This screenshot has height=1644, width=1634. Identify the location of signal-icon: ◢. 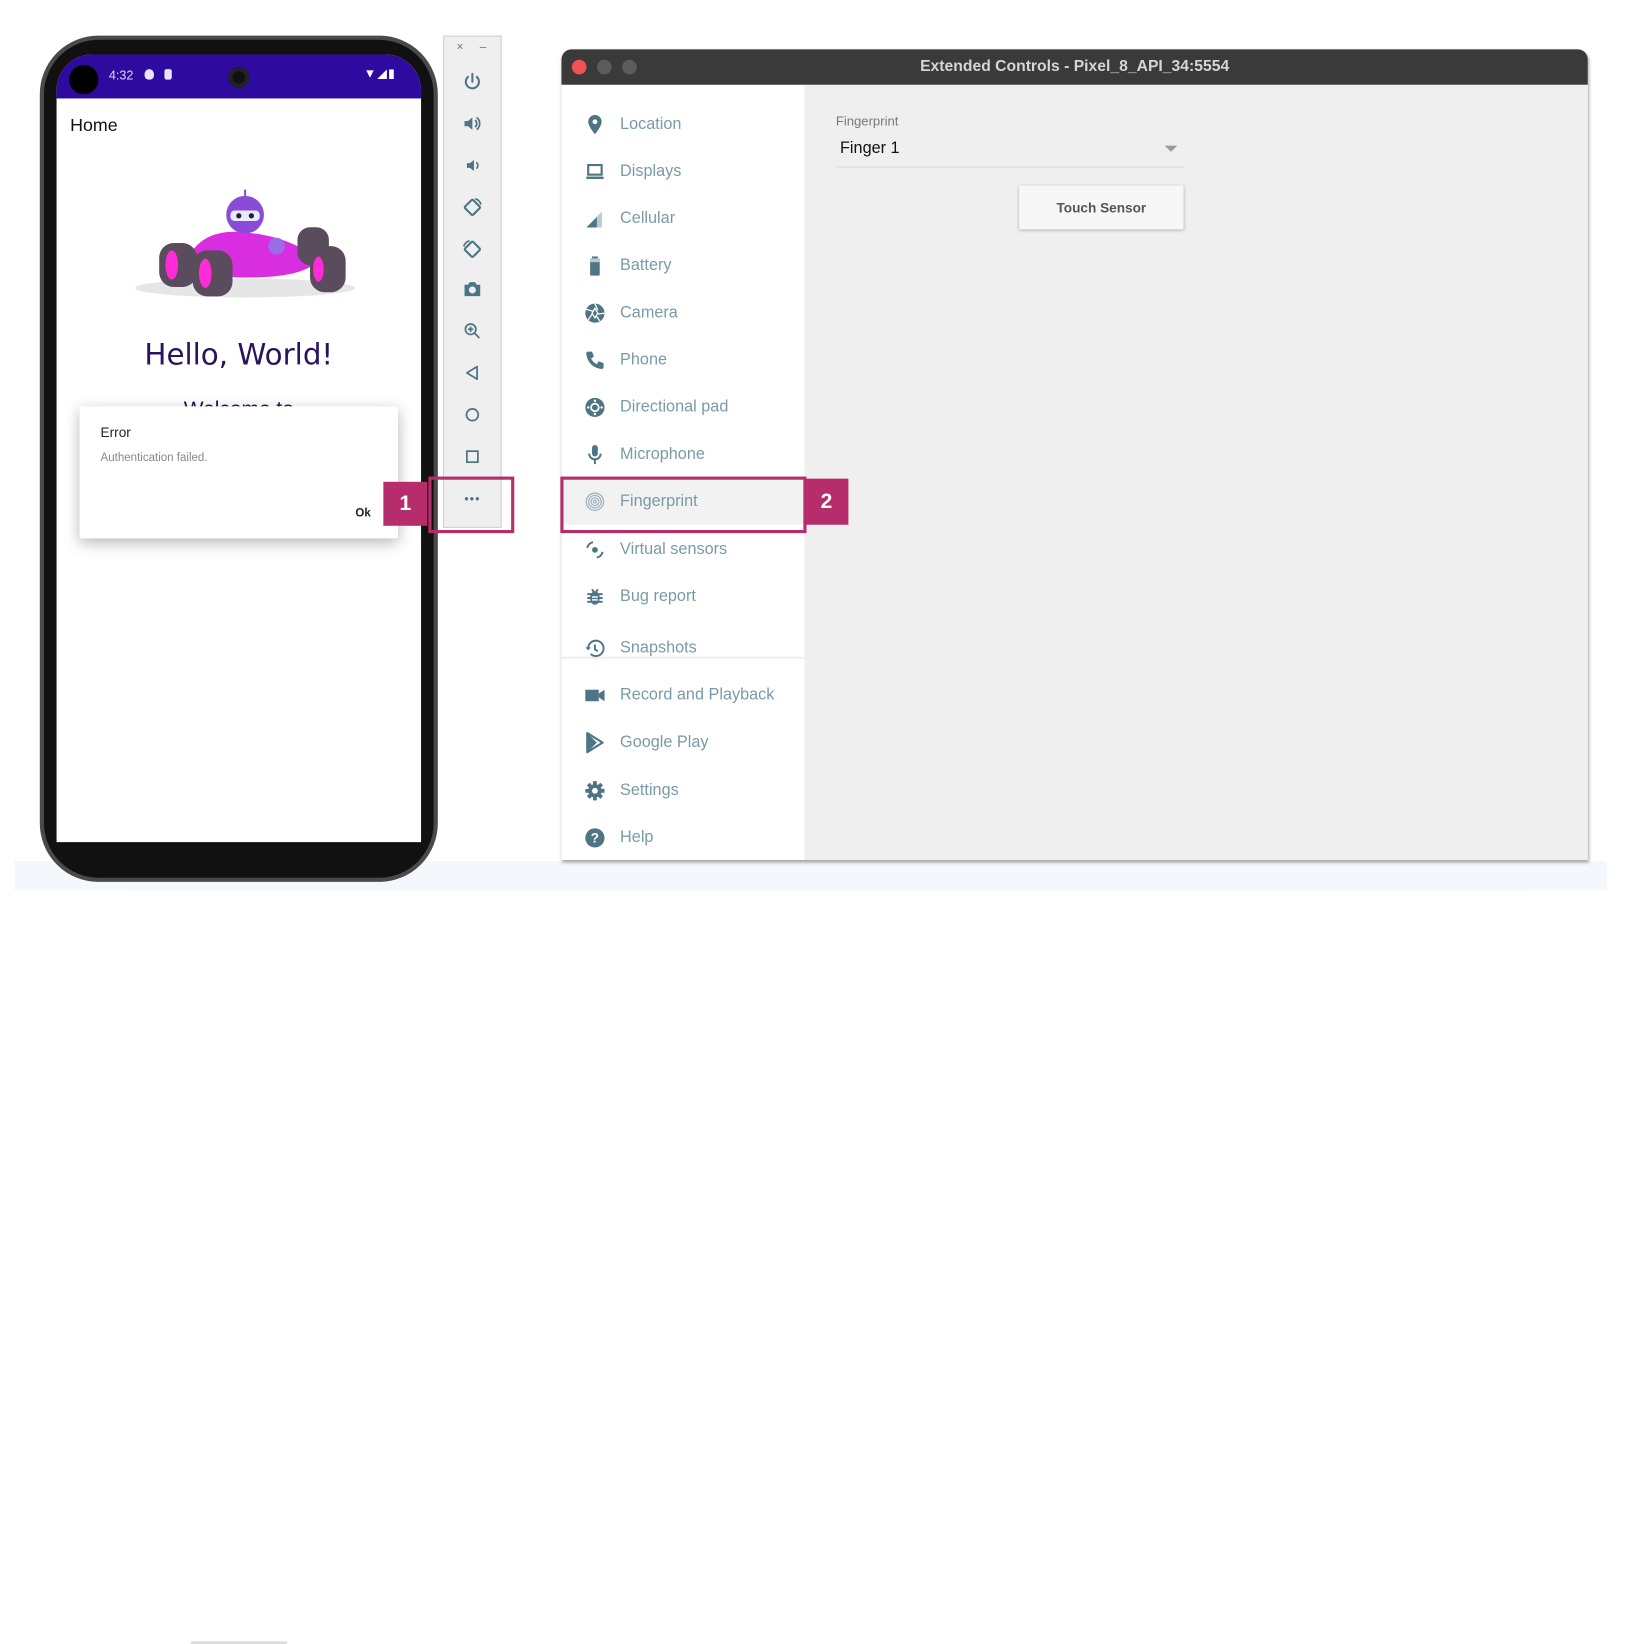
(382, 73).